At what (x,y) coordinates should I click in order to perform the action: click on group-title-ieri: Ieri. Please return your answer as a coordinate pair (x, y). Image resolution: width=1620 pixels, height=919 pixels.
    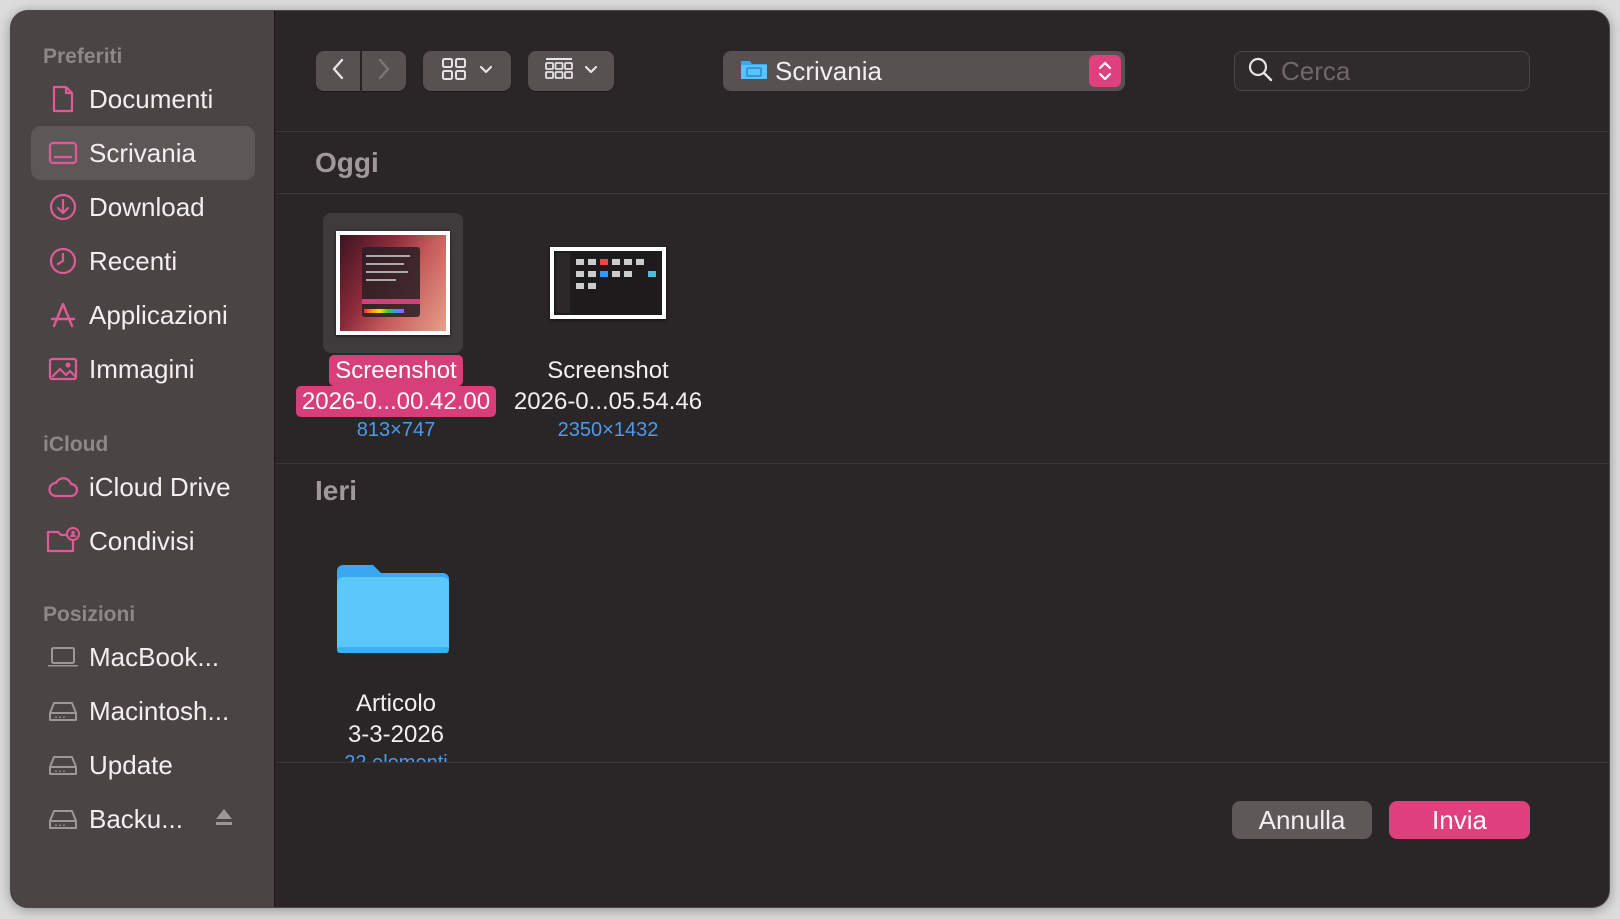
    Looking at the image, I should click on (336, 490).